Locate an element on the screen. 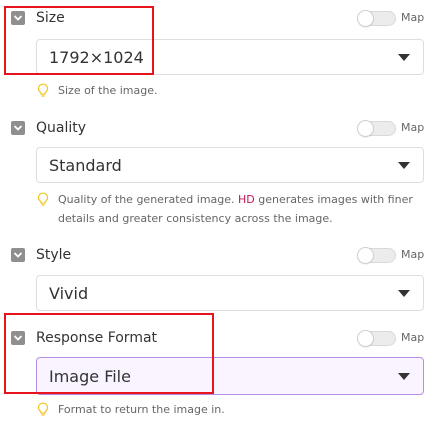 The image size is (435, 433). style-label: Style is located at coordinates (54, 255).